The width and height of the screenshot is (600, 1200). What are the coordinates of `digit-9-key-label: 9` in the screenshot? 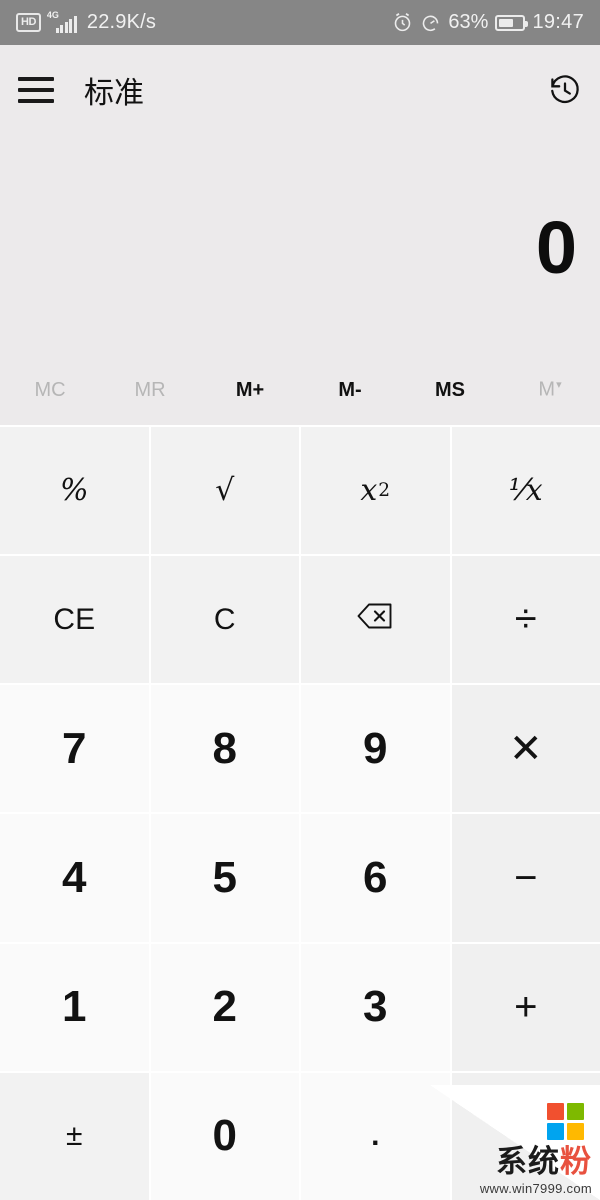 It's located at (375, 748).